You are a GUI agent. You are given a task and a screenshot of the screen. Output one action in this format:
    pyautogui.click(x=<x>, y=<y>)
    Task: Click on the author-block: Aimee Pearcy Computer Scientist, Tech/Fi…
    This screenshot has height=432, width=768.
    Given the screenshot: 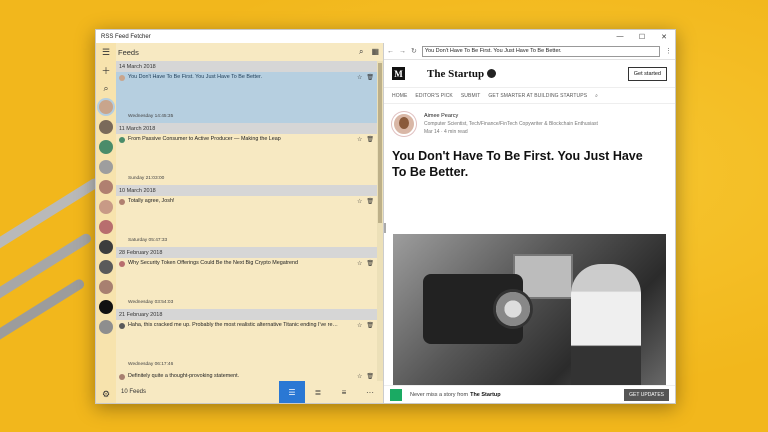 What is the action you would take?
    pyautogui.click(x=529, y=121)
    